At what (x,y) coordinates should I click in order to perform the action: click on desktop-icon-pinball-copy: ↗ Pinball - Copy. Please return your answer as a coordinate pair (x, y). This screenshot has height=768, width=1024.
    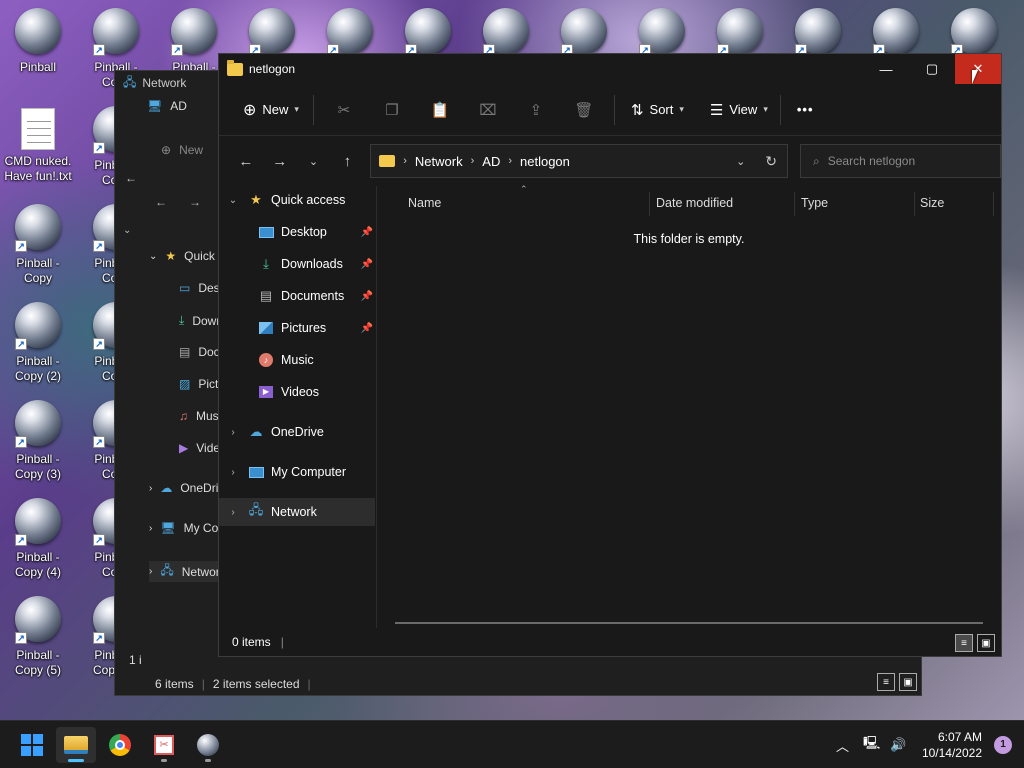
    Looking at the image, I should click on (38, 245).